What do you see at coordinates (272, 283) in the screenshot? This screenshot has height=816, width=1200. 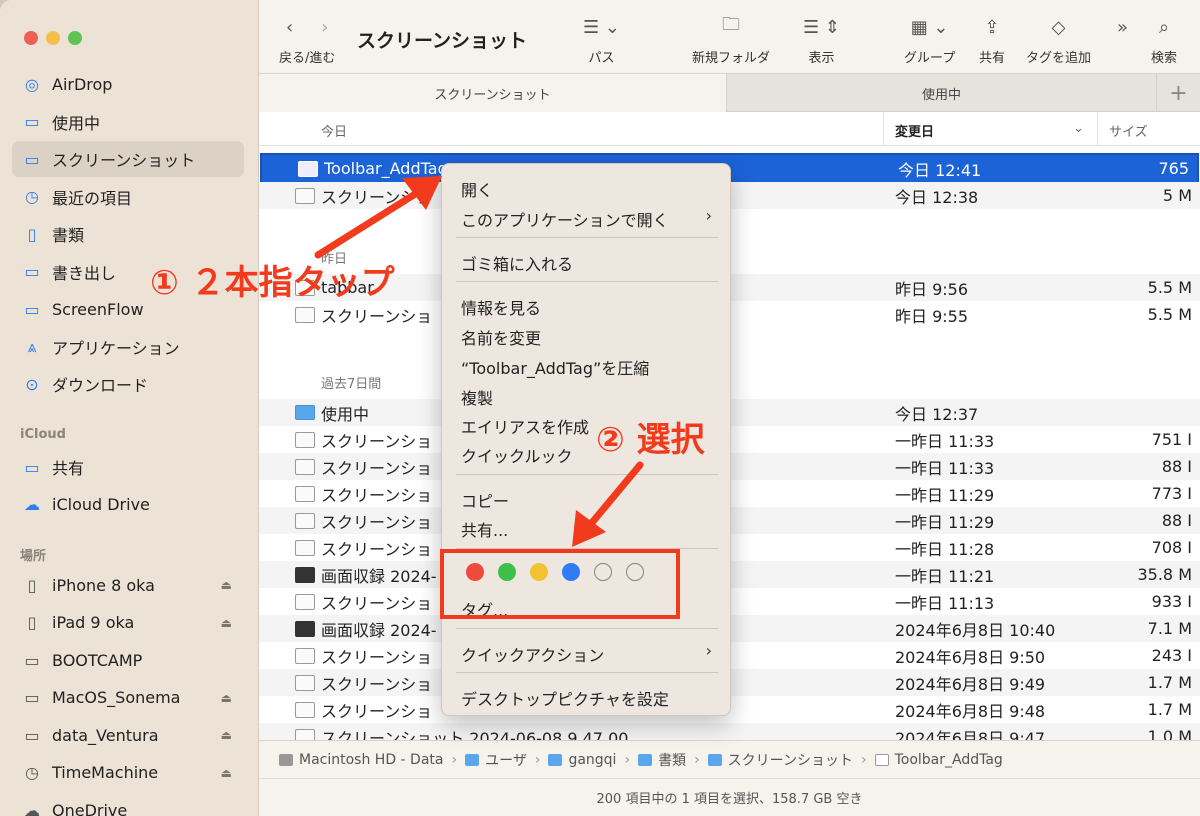 I see `annotation-step1: ① ２本指タップ` at bounding box center [272, 283].